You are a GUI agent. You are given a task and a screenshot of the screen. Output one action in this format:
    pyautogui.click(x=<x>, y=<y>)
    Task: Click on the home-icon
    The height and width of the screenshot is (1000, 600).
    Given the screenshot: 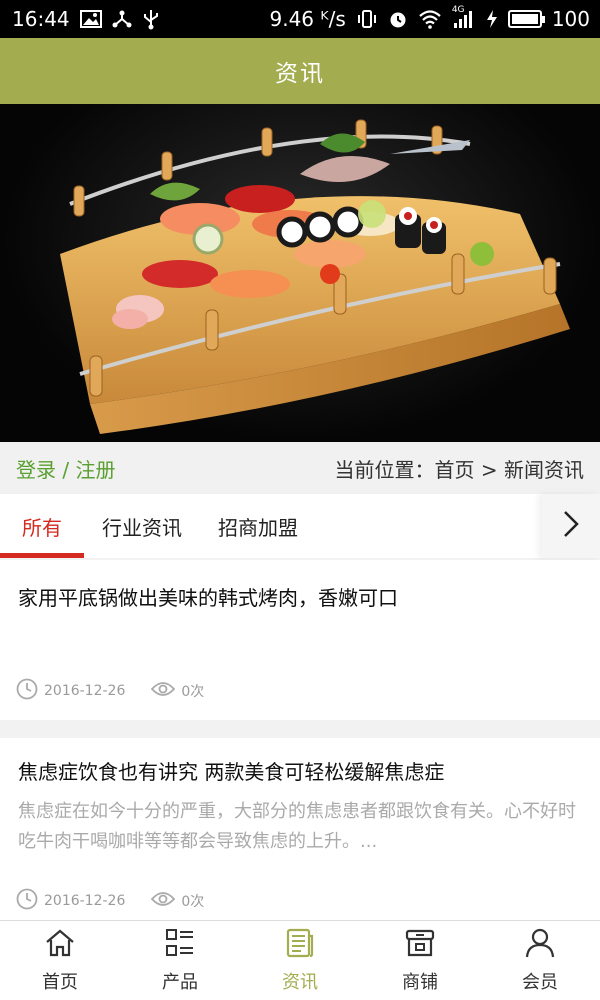 What is the action you would take?
    pyautogui.click(x=60, y=945)
    